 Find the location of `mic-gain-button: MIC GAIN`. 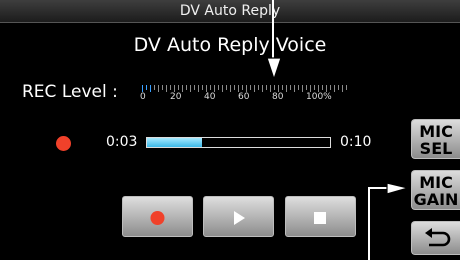

mic-gain-button: MIC GAIN is located at coordinates (435, 190).